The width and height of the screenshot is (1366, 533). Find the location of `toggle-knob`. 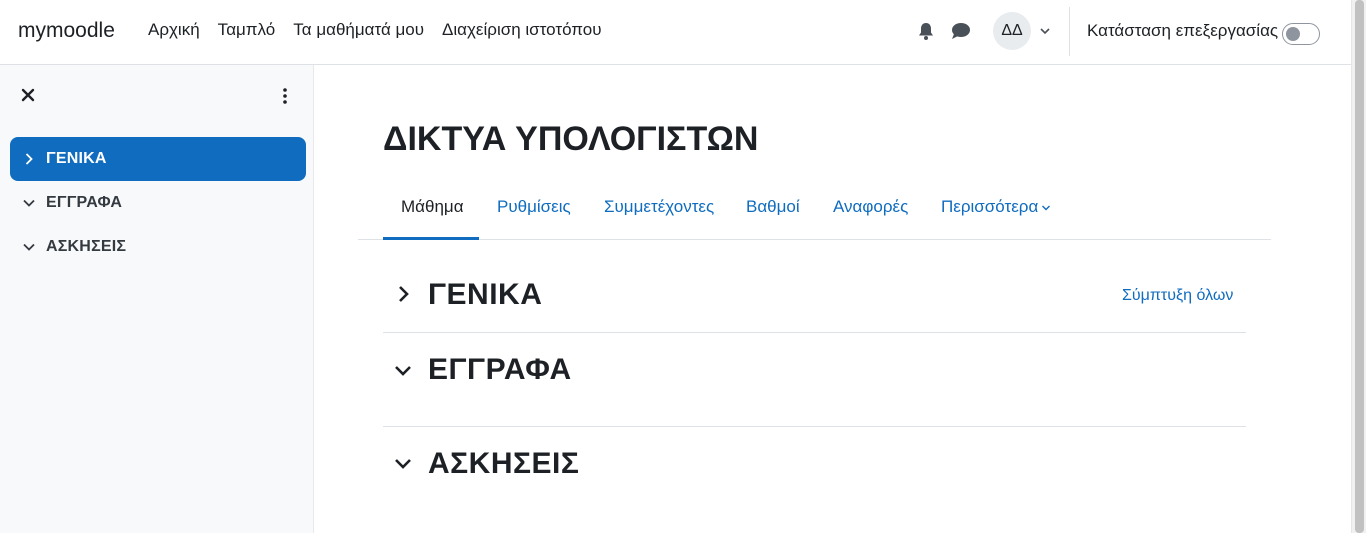

toggle-knob is located at coordinates (1293, 34).